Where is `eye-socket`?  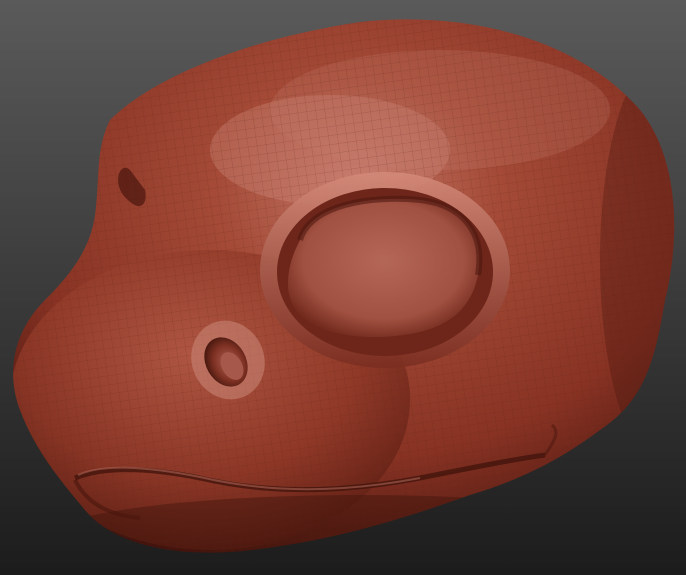
eye-socket is located at coordinates (385, 270).